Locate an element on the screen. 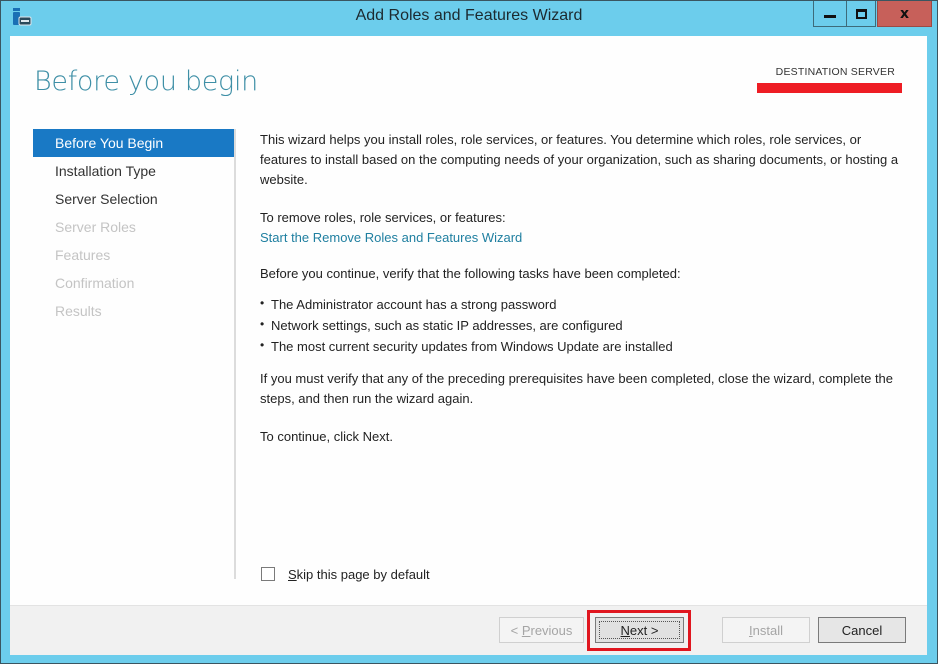  maximize-button is located at coordinates (861, 14).